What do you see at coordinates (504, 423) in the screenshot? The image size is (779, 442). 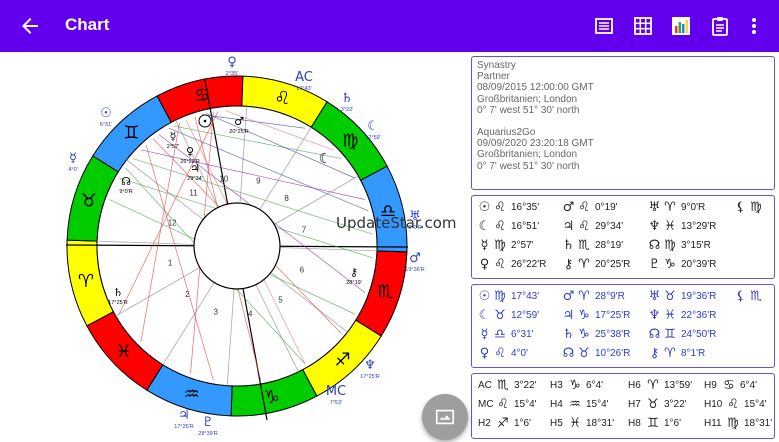 I see `house-cusp: H2 ♐ 1°6'` at bounding box center [504, 423].